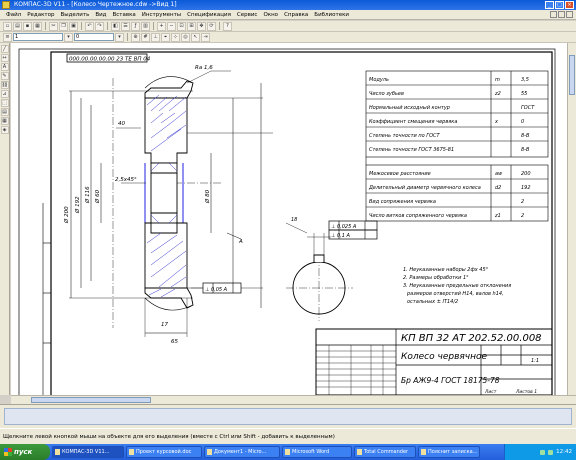 The width and height of the screenshot is (576, 460). I want to click on dim-d5: Ø 80, so click(207, 196).